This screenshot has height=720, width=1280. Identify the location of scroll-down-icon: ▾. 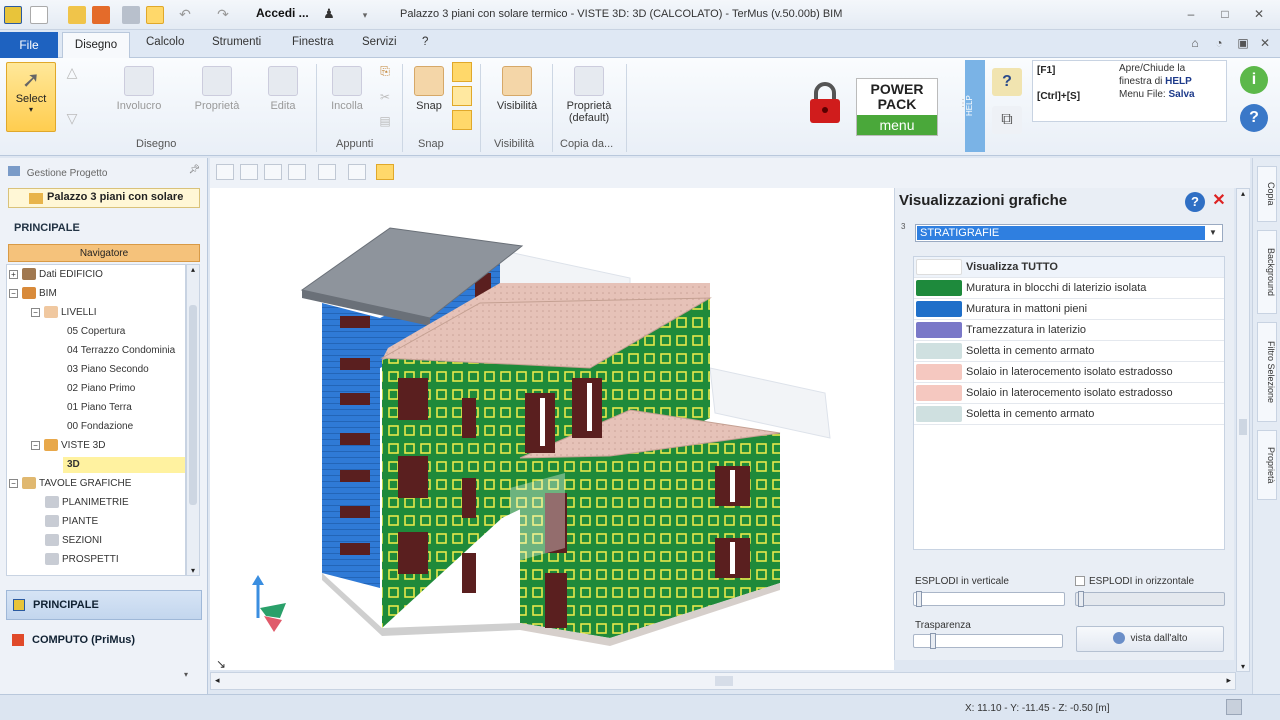
(193, 570).